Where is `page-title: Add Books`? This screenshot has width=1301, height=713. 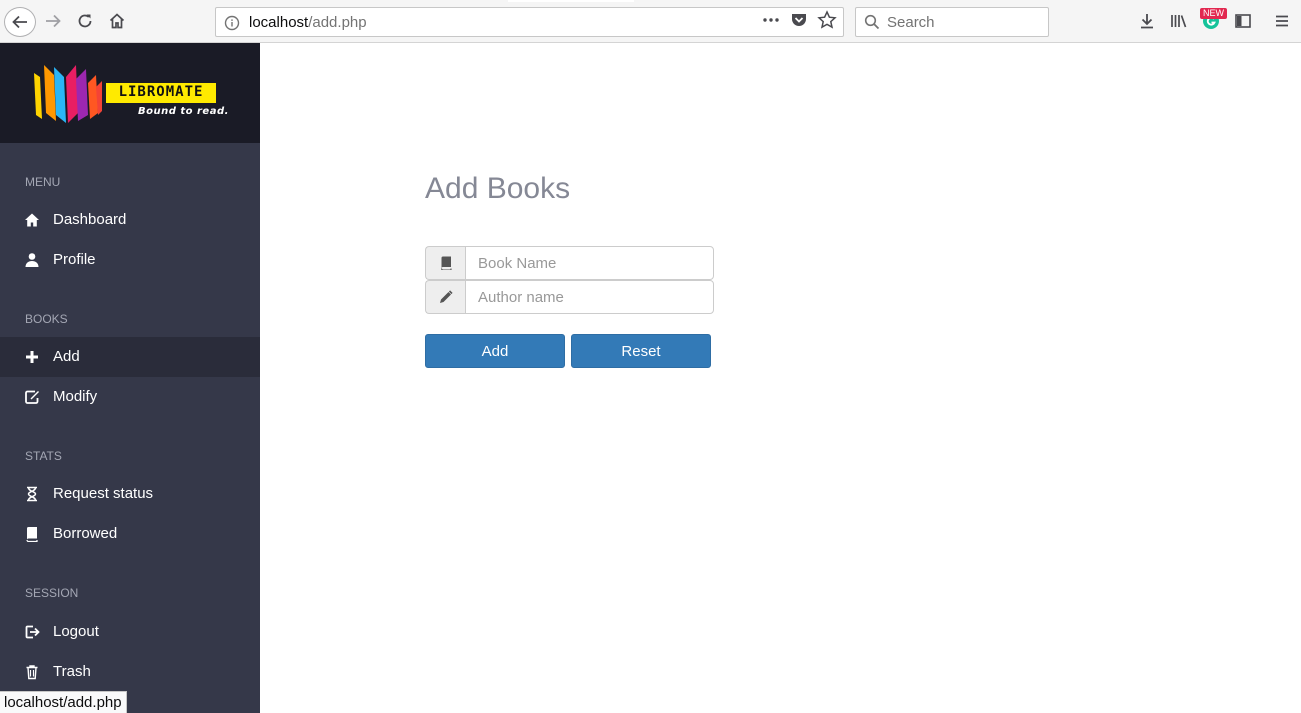
page-title: Add Books is located at coordinates (498, 188).